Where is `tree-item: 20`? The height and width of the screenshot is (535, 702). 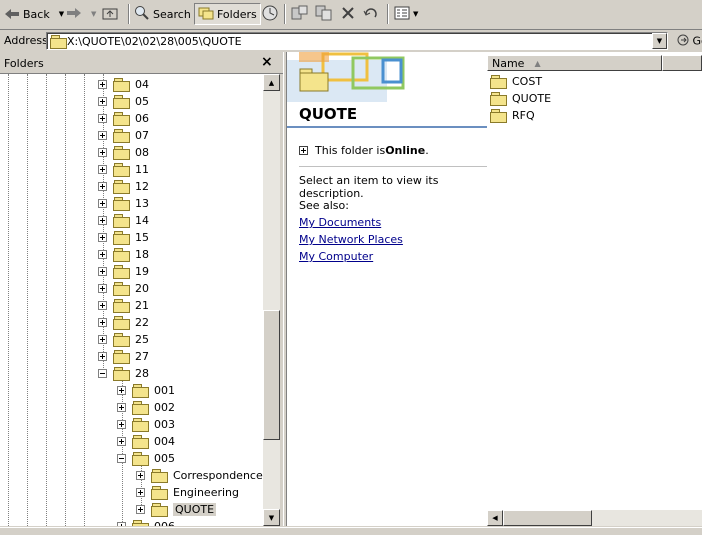
tree-item: 20 is located at coordinates (123, 288).